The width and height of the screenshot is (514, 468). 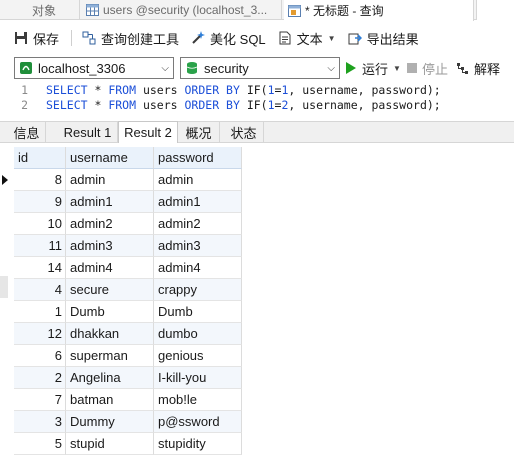 I want to click on tab-result-2: Result 2, so click(x=148, y=132).